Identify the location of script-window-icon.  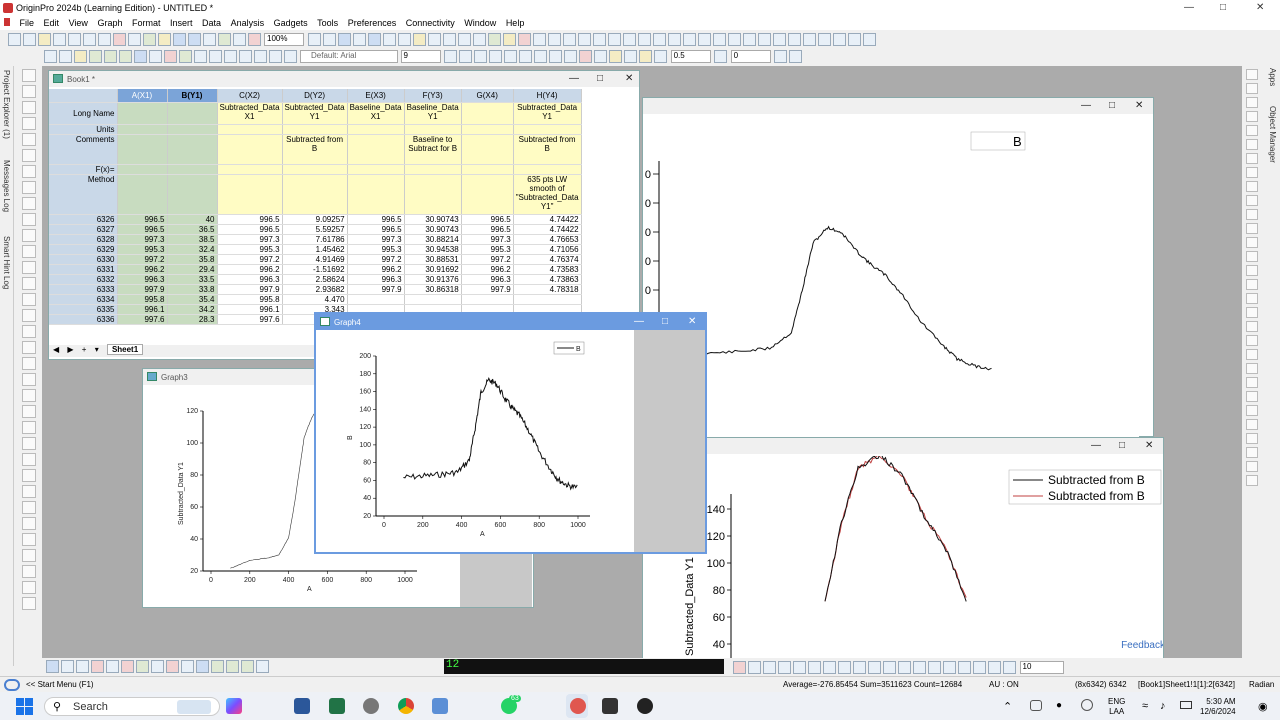
(344, 39).